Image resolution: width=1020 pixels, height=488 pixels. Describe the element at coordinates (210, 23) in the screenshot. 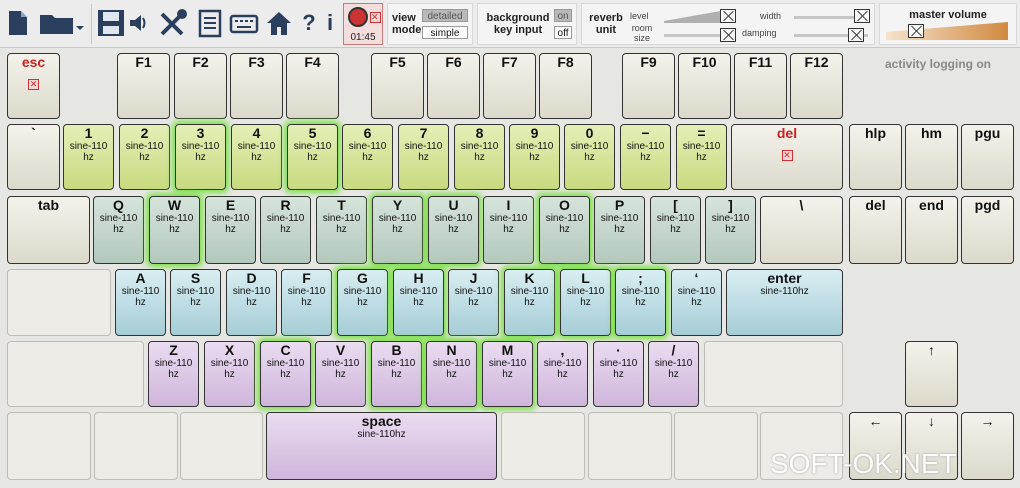

I see `notes-icon` at that location.